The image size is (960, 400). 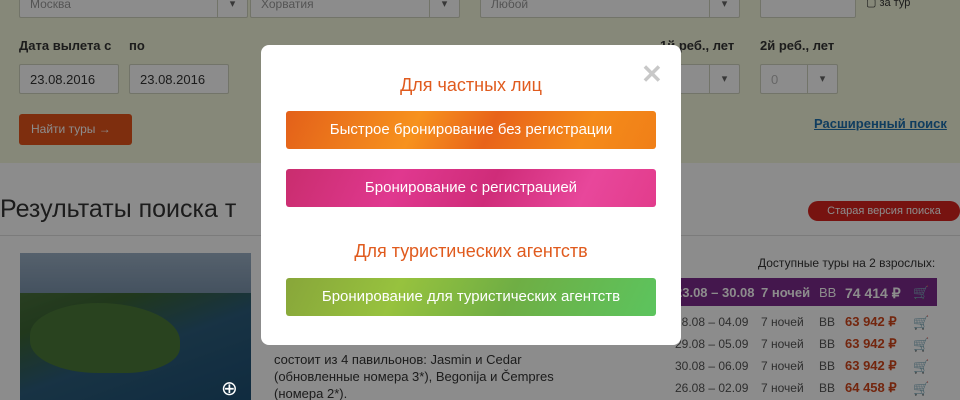 What do you see at coordinates (471, 130) in the screenshot?
I see `quick-booking-button: Быстрое бронирование без регистрации` at bounding box center [471, 130].